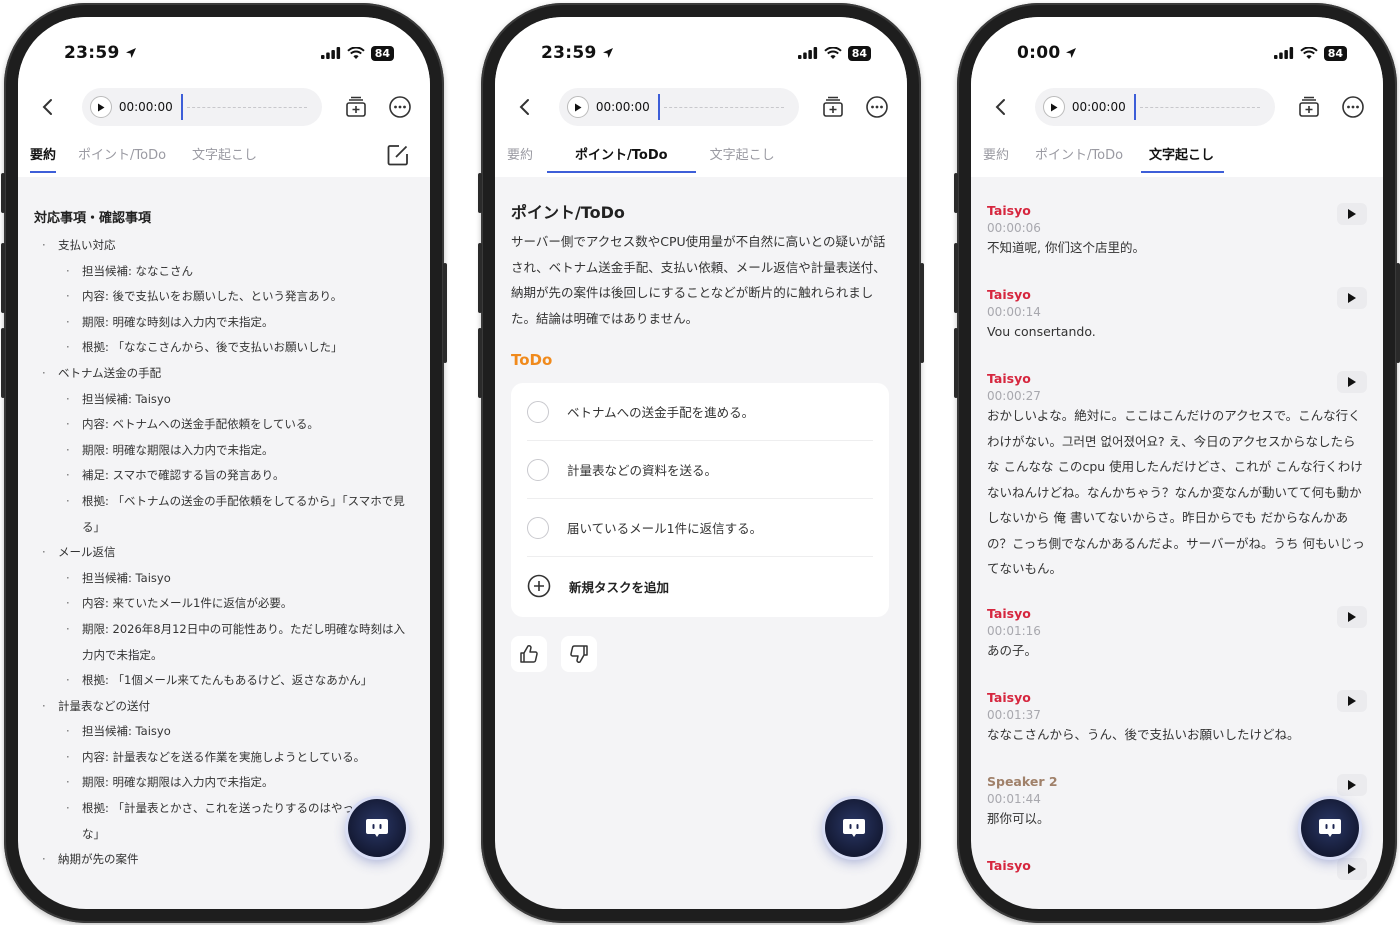 The image size is (1400, 925). What do you see at coordinates (1009, 865) in the screenshot?
I see `speaker-name: Taisyo` at bounding box center [1009, 865].